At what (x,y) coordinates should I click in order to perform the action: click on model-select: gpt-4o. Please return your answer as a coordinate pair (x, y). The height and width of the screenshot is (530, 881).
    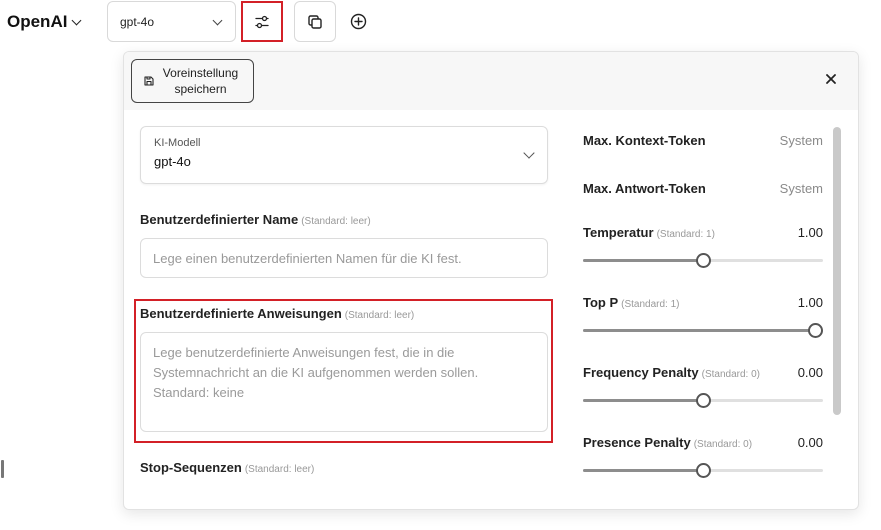
    Looking at the image, I should click on (171, 21).